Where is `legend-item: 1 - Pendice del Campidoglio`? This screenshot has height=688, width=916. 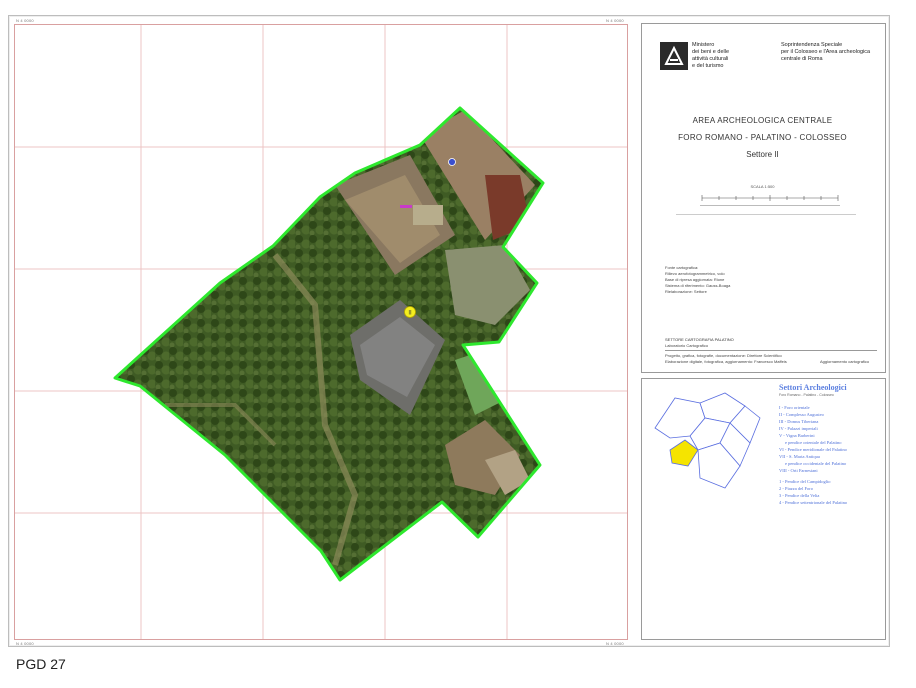 legend-item: 1 - Pendice del Campidoglio is located at coordinates (805, 481).